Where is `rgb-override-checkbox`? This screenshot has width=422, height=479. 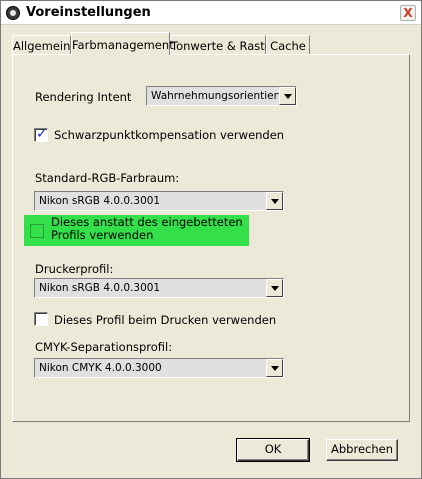
rgb-override-checkbox is located at coordinates (37, 231).